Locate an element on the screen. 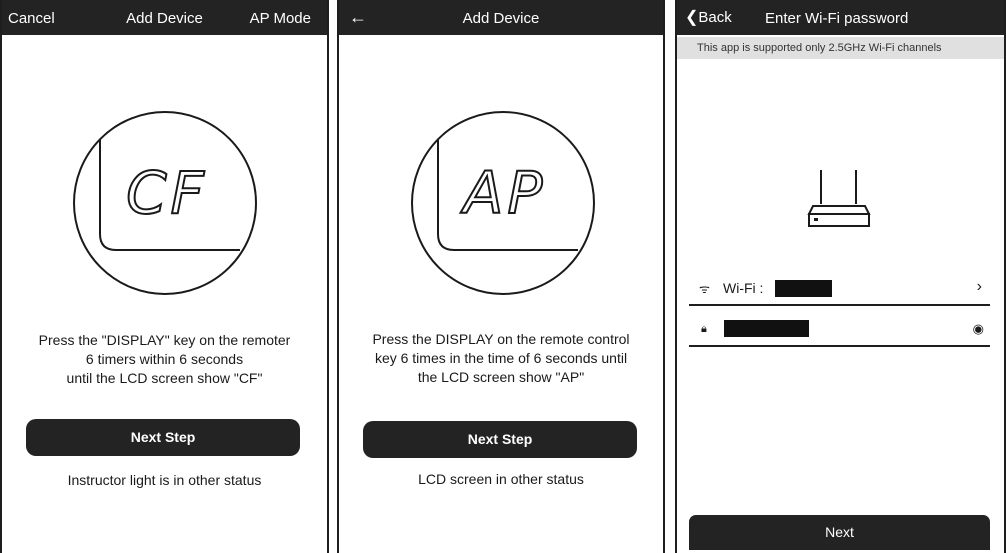  chevron-right-icon: › is located at coordinates (979, 287).